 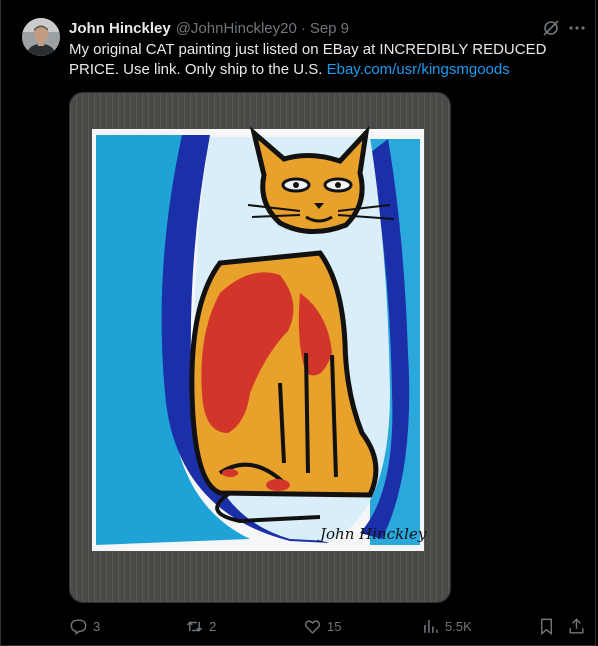 What do you see at coordinates (334, 626) in the screenshot?
I see `like-count: 15` at bounding box center [334, 626].